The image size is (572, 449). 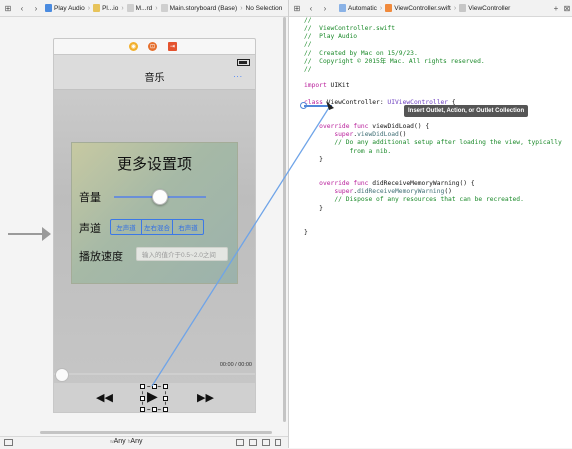 What do you see at coordinates (568, 232) in the screenshot?
I see `editor-scrollbar` at bounding box center [568, 232].